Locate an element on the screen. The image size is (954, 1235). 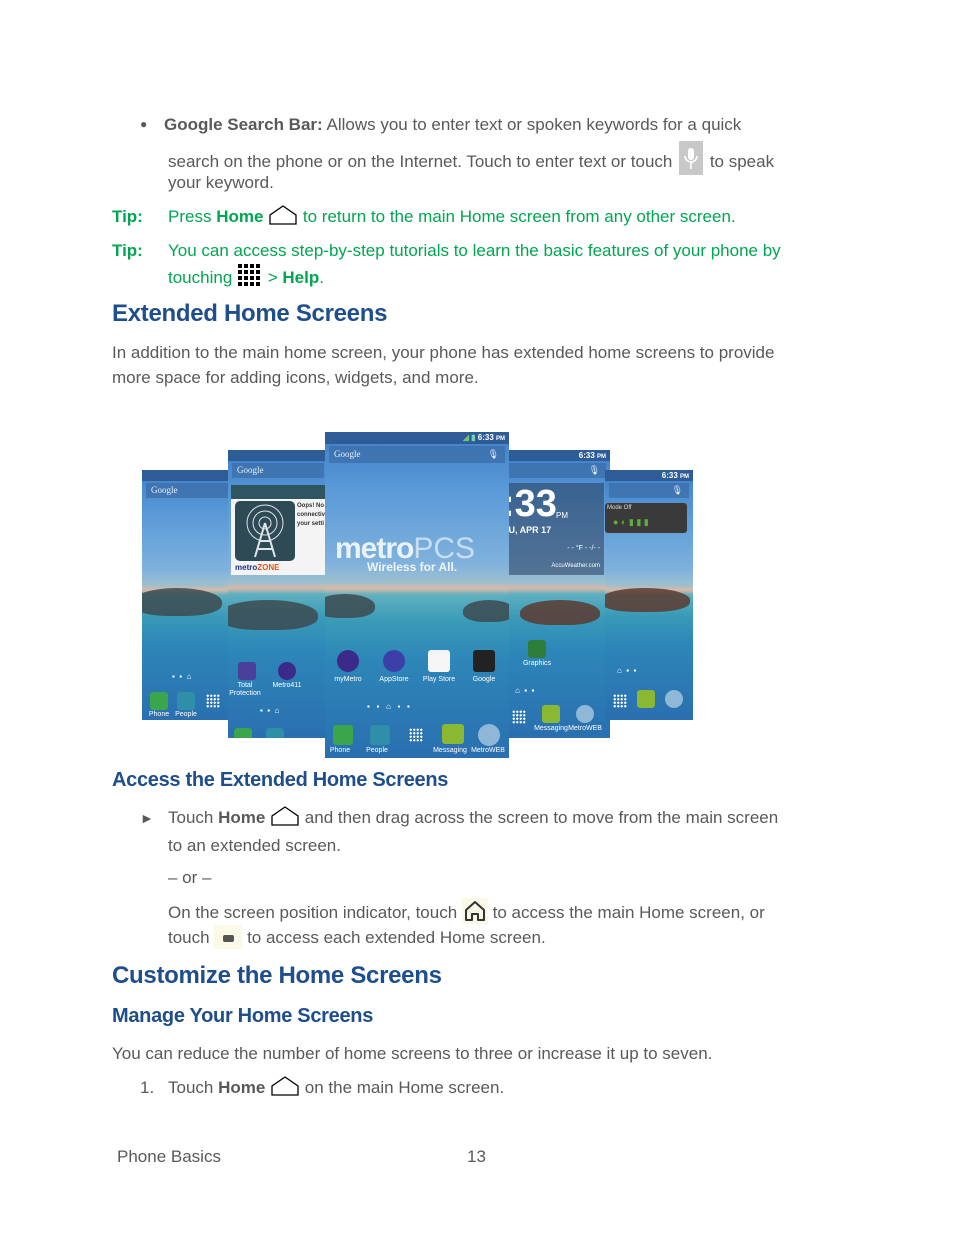
tip-label: Tip: is located at coordinates (127, 250).